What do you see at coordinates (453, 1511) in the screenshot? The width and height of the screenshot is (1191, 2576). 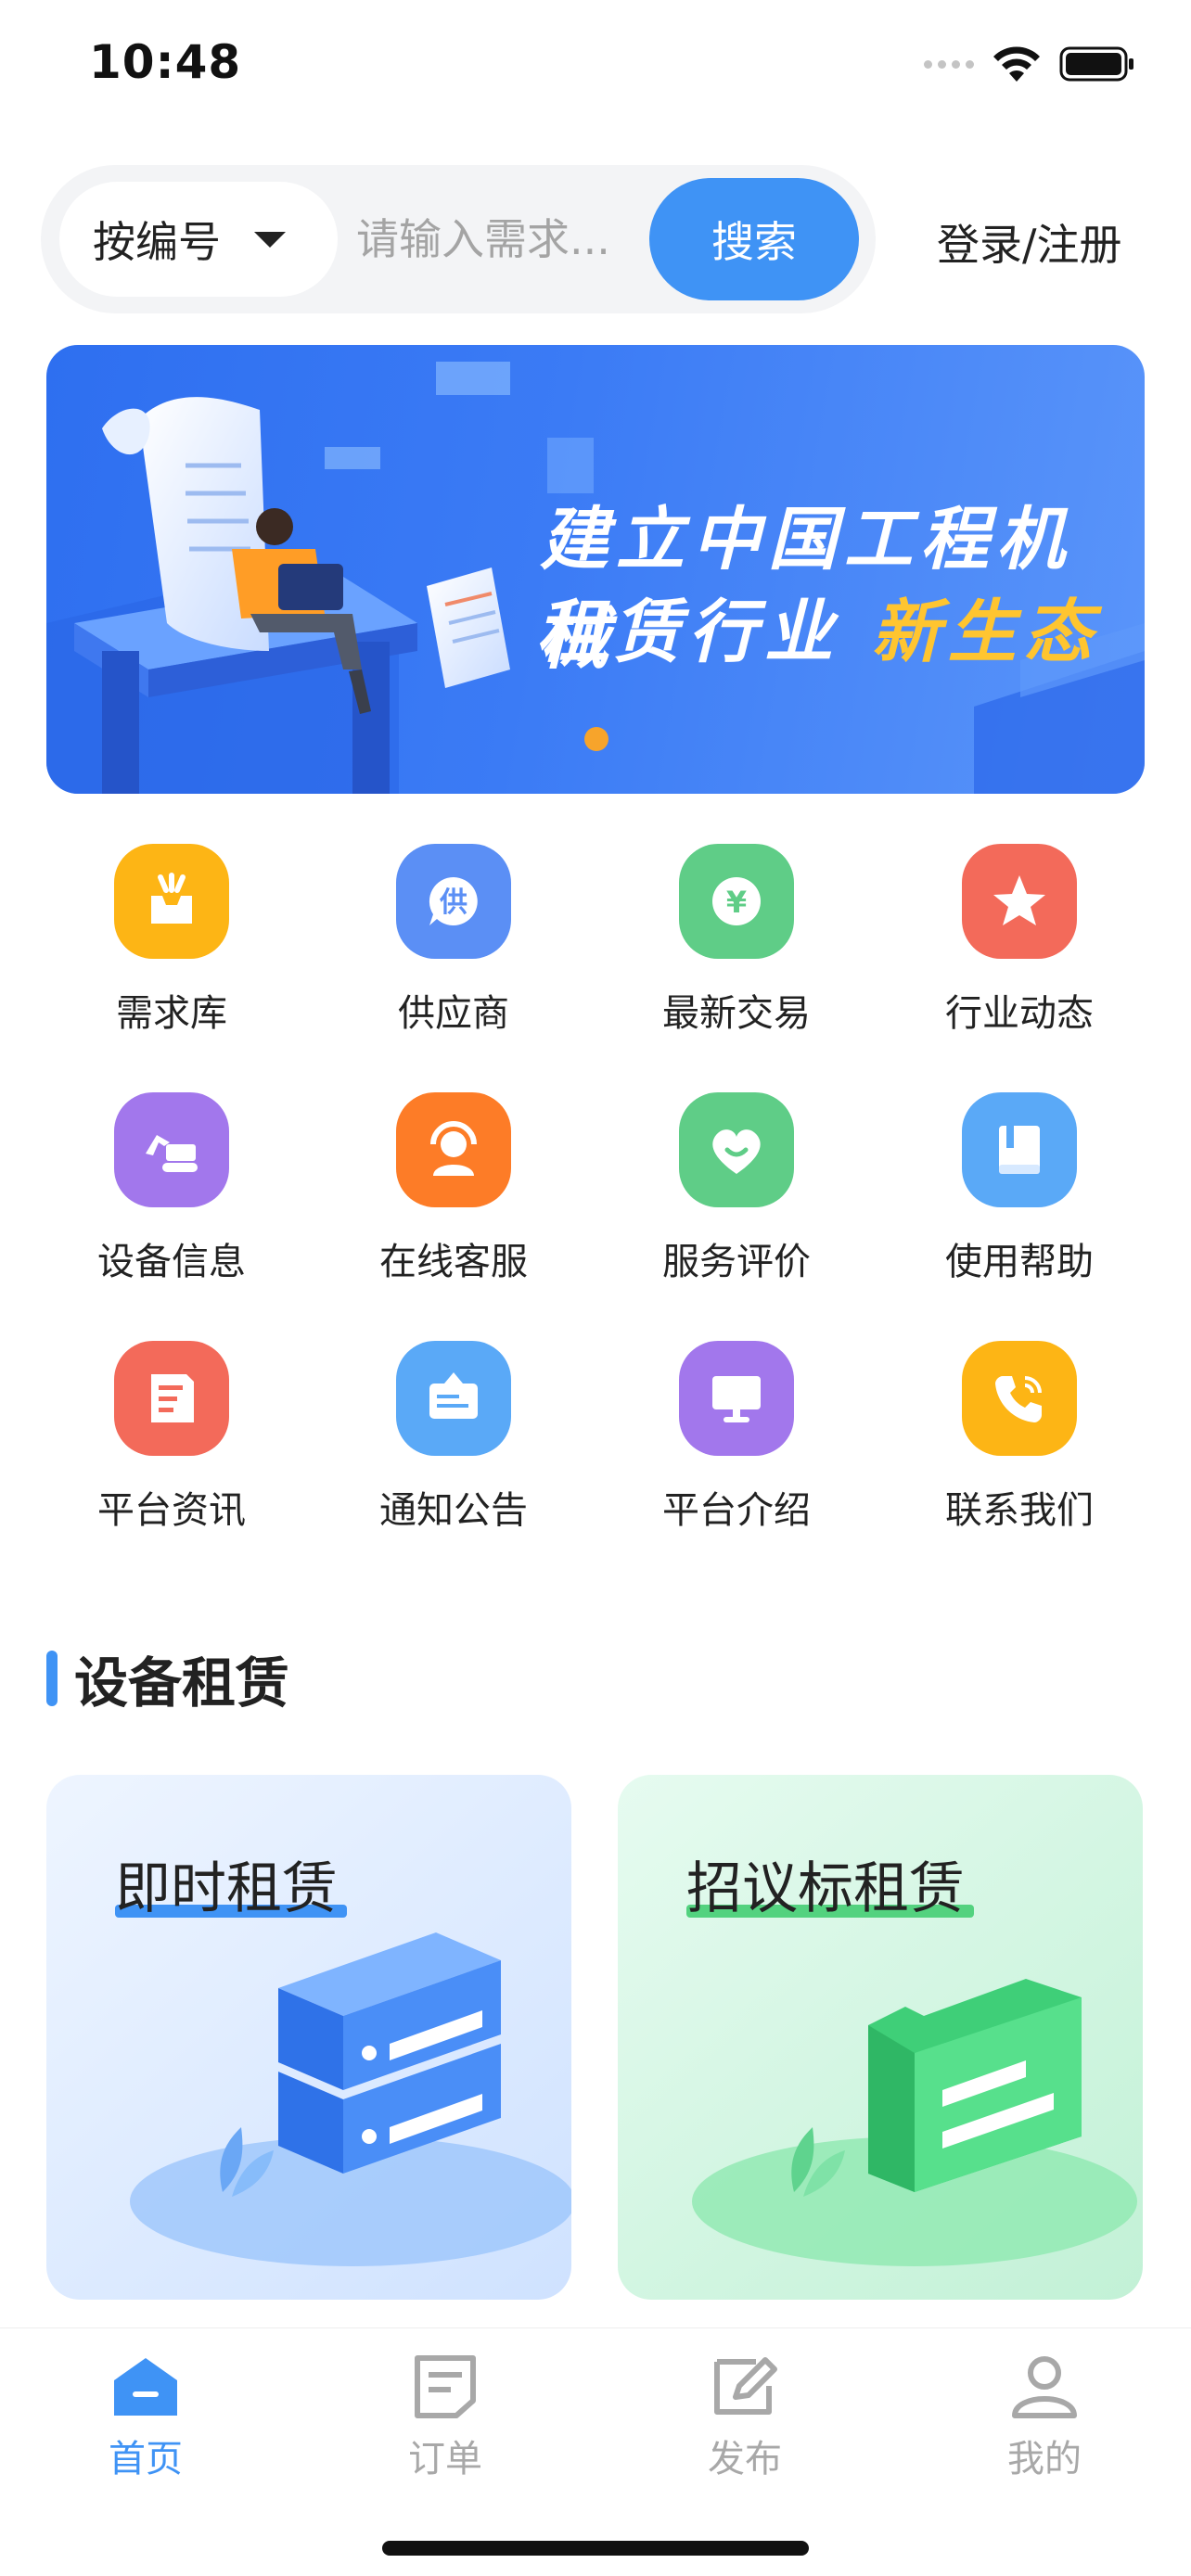 I see `grid-item-label: 通知公告` at bounding box center [453, 1511].